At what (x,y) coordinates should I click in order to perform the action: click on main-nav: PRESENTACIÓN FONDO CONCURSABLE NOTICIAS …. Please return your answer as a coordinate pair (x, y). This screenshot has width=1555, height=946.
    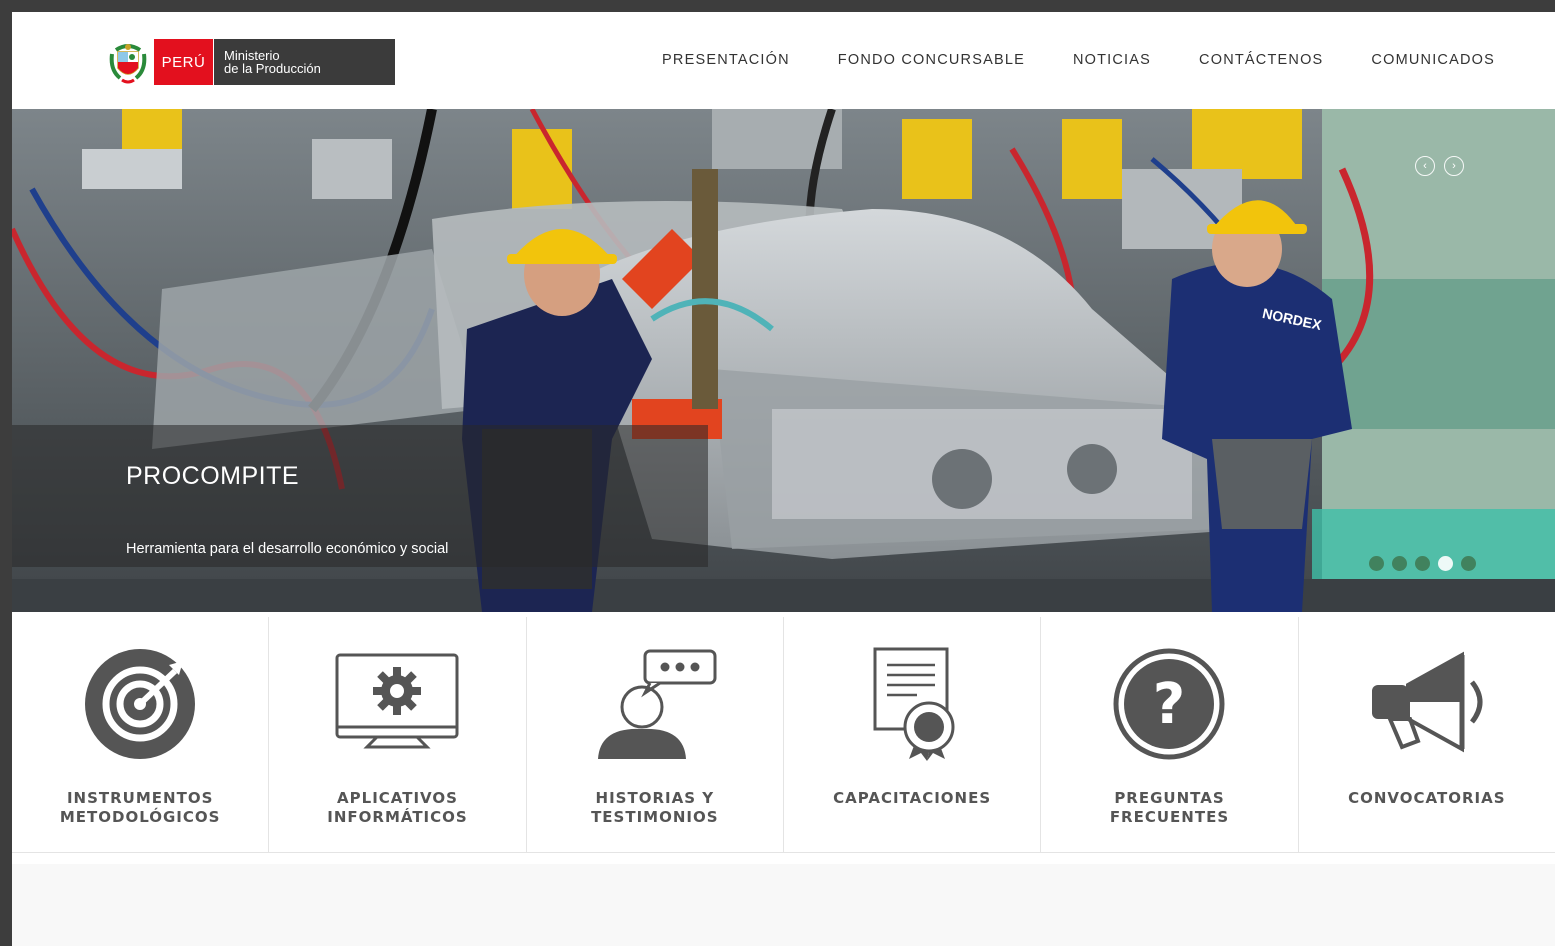
    Looking at the image, I should click on (1078, 60).